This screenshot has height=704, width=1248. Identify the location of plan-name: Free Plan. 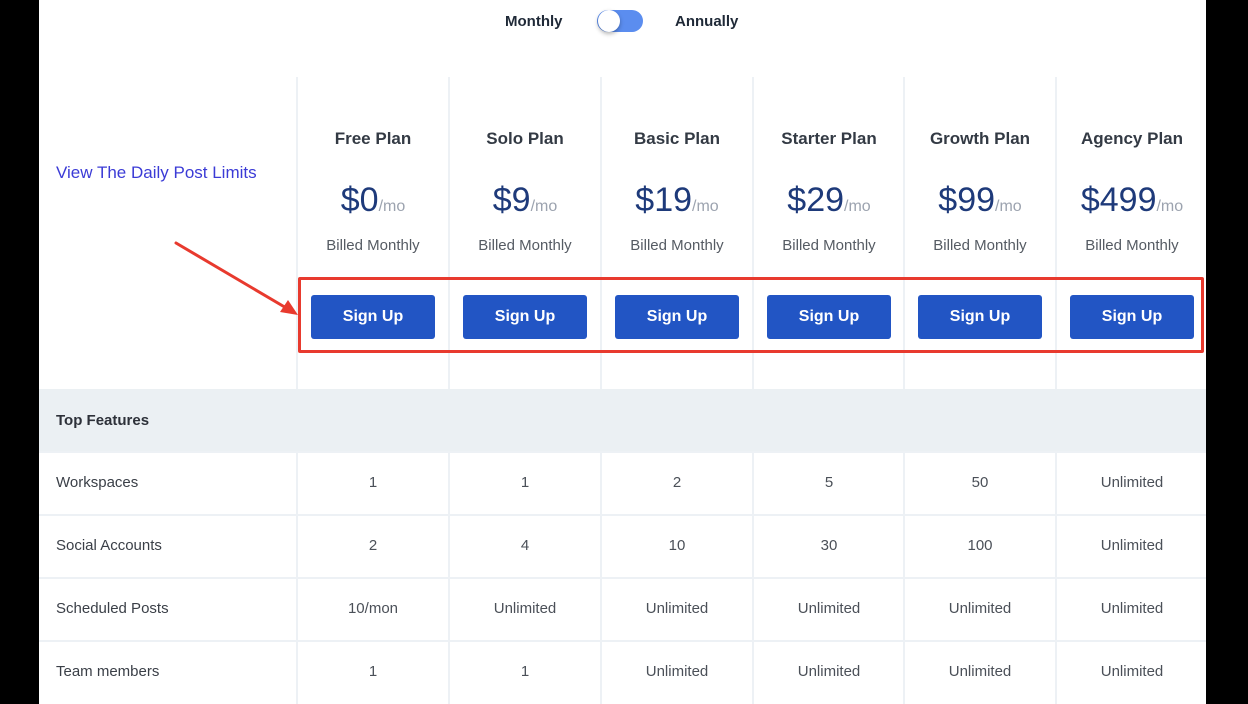
(373, 138).